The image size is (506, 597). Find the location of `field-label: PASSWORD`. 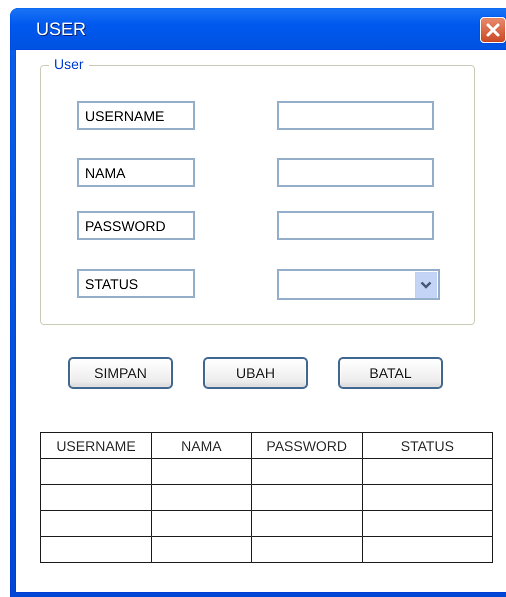

field-label: PASSWORD is located at coordinates (136, 225).